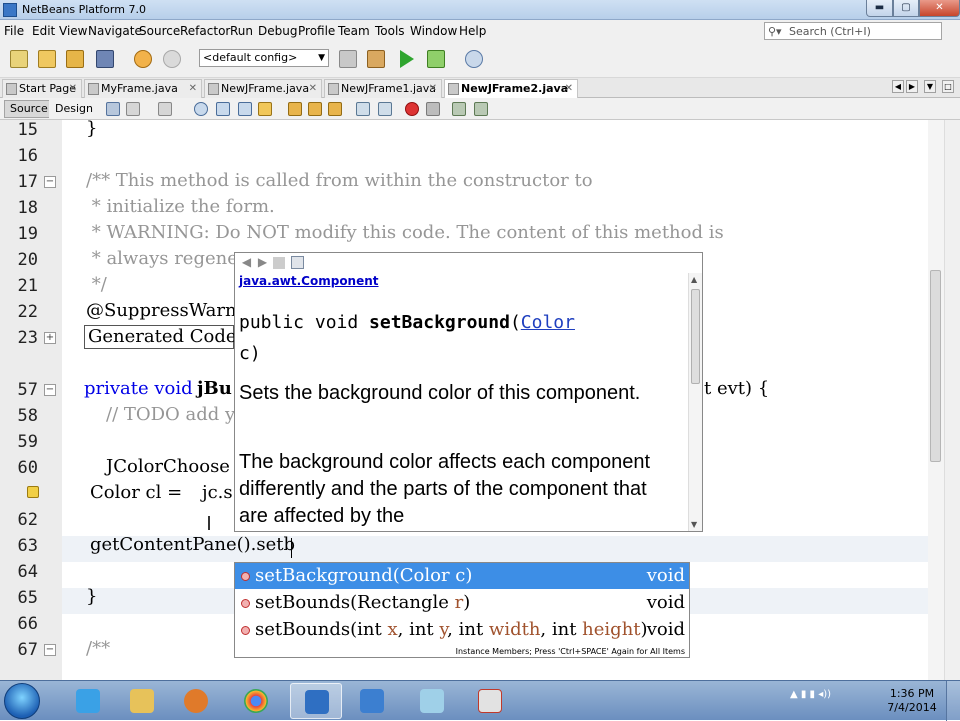 The width and height of the screenshot is (960, 721). Describe the element at coordinates (390, 31) in the screenshot. I see `menu-tools: Tools` at that location.